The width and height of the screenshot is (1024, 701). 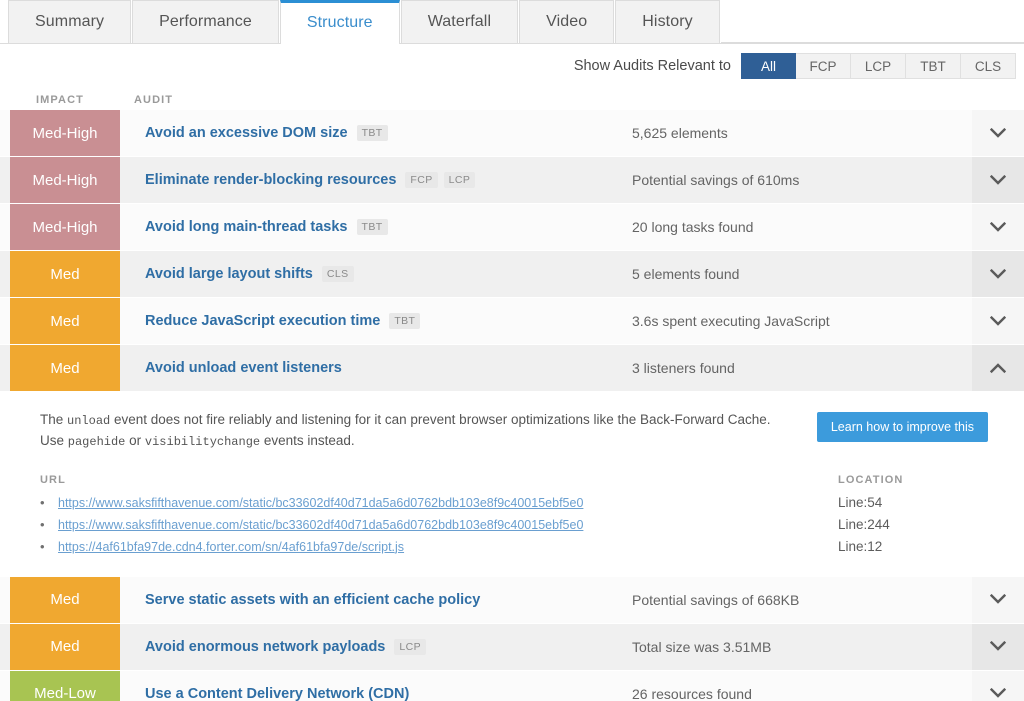 I want to click on filter-button-label: LCP, so click(x=878, y=66).